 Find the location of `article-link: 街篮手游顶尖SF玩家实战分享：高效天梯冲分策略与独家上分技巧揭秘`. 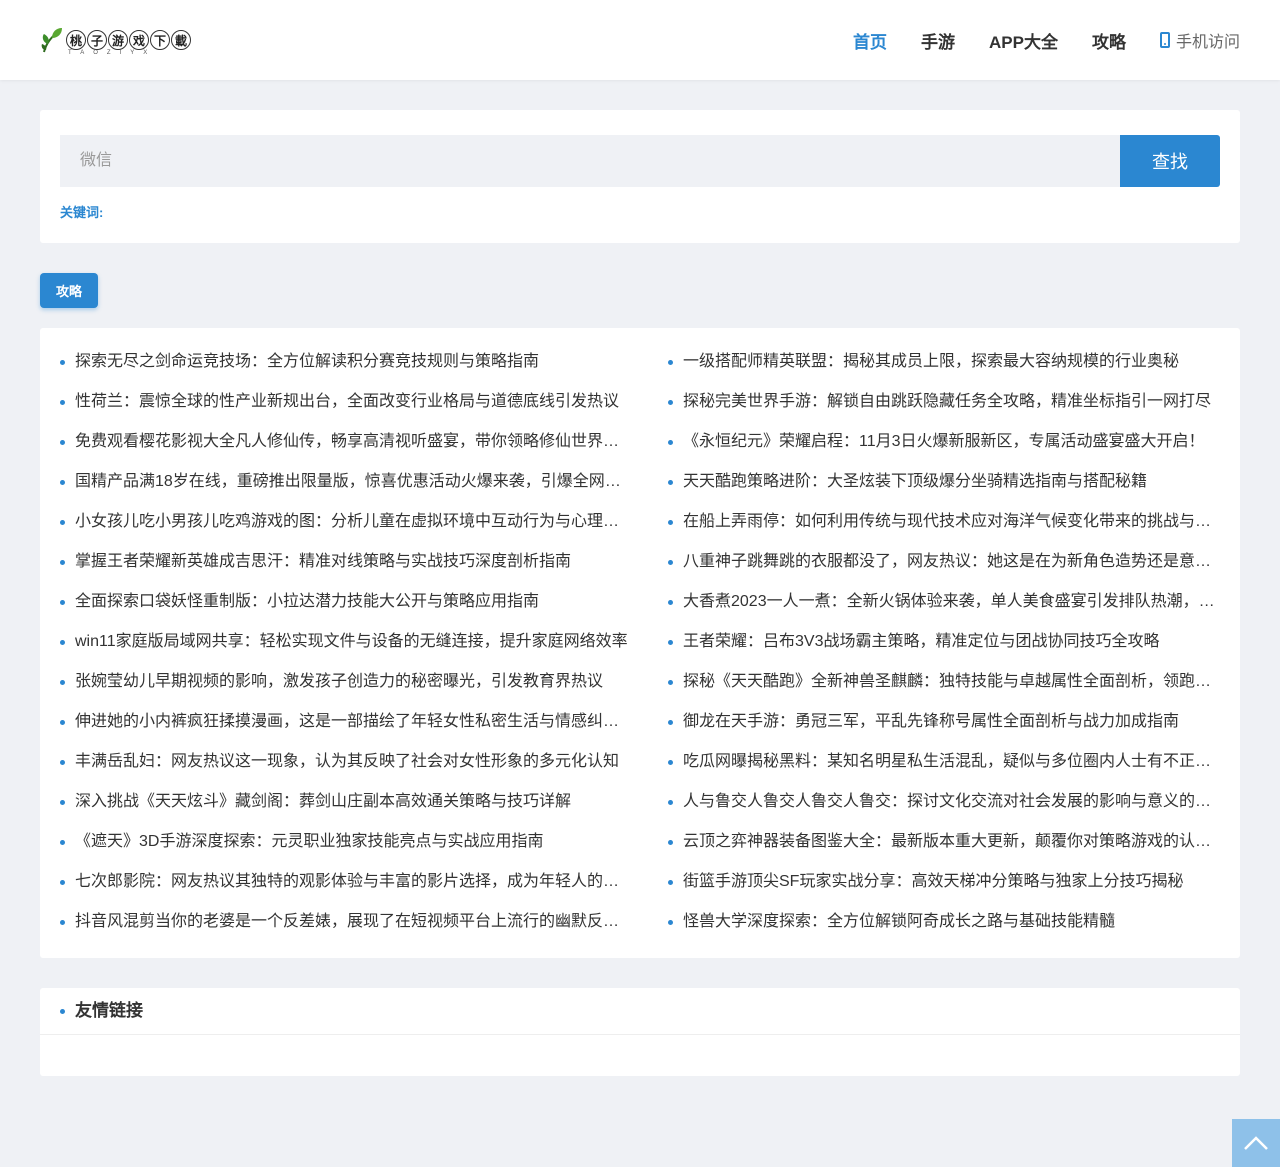

article-link: 街篮手游顶尖SF玩家实战分享：高效天梯冲分策略与独家上分技巧揭秘 is located at coordinates (946, 882).